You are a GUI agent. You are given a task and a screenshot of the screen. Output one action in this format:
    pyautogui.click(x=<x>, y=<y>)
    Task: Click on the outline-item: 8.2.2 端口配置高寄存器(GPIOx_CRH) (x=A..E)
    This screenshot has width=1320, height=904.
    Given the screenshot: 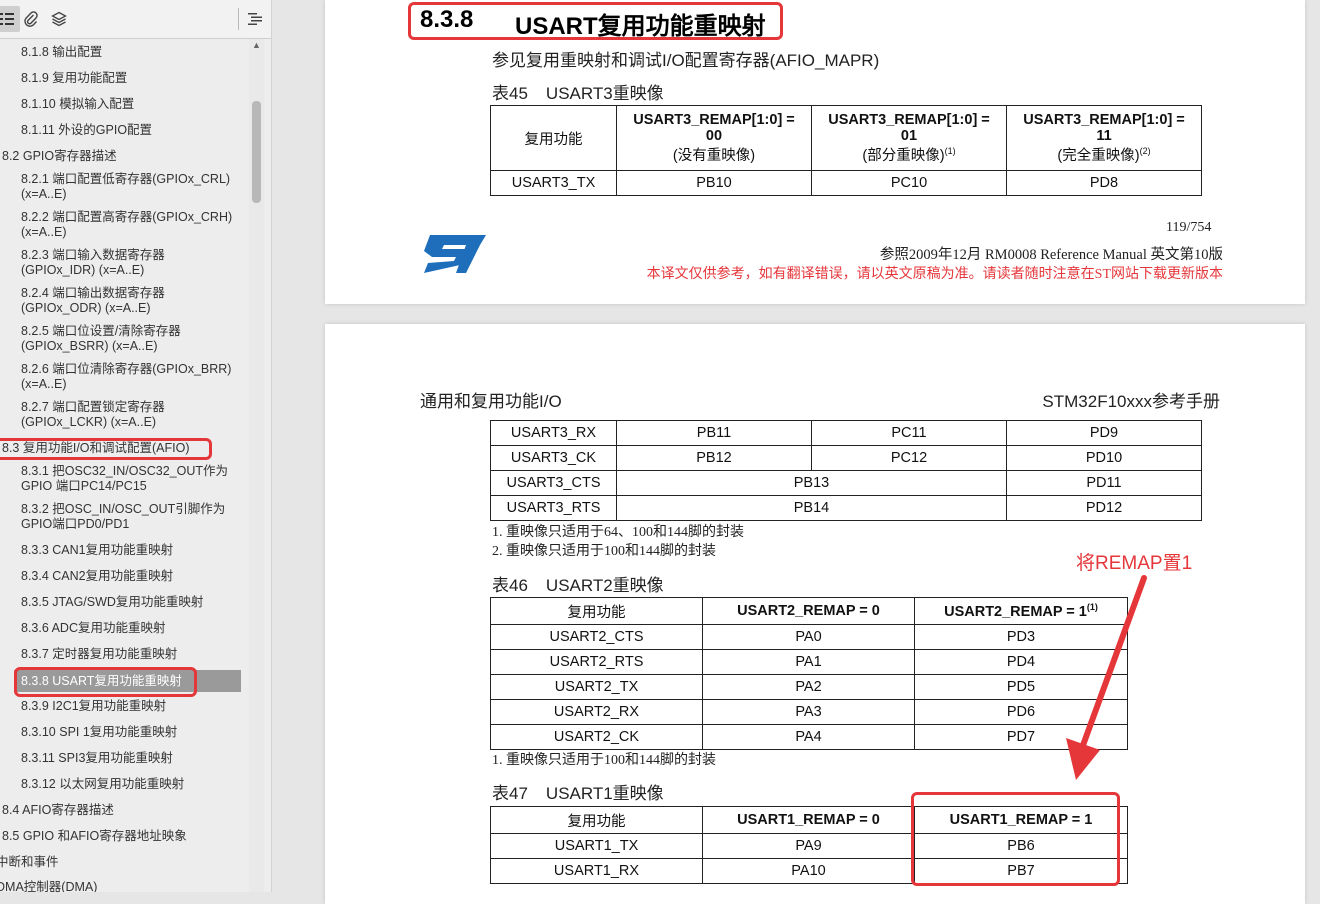 What is the action you would take?
    pyautogui.click(x=122, y=225)
    